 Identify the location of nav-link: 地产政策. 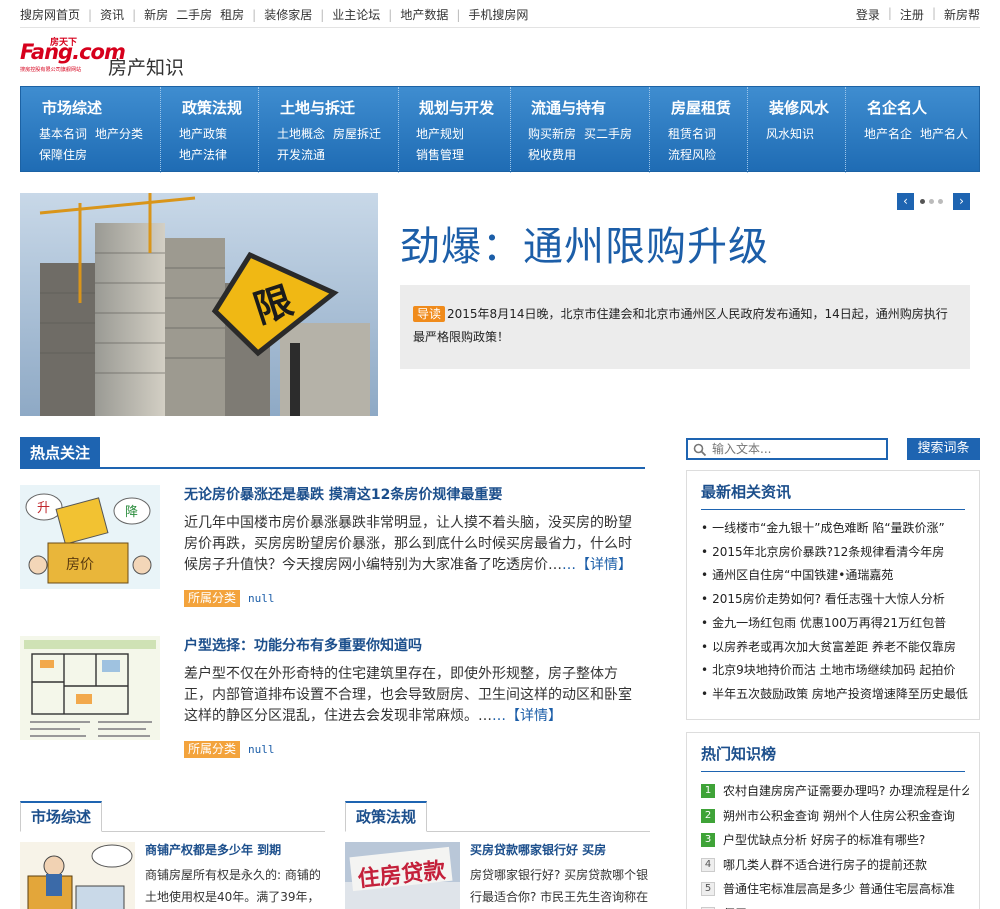
(203, 134).